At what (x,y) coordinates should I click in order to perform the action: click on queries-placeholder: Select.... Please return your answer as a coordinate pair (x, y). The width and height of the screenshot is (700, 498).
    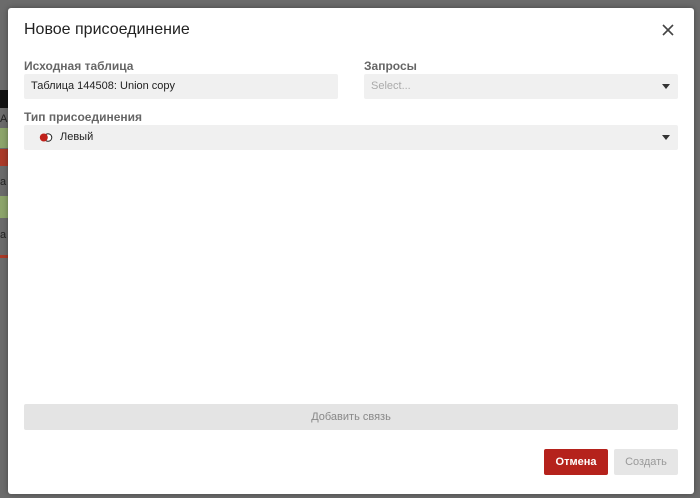
    Looking at the image, I should click on (391, 86).